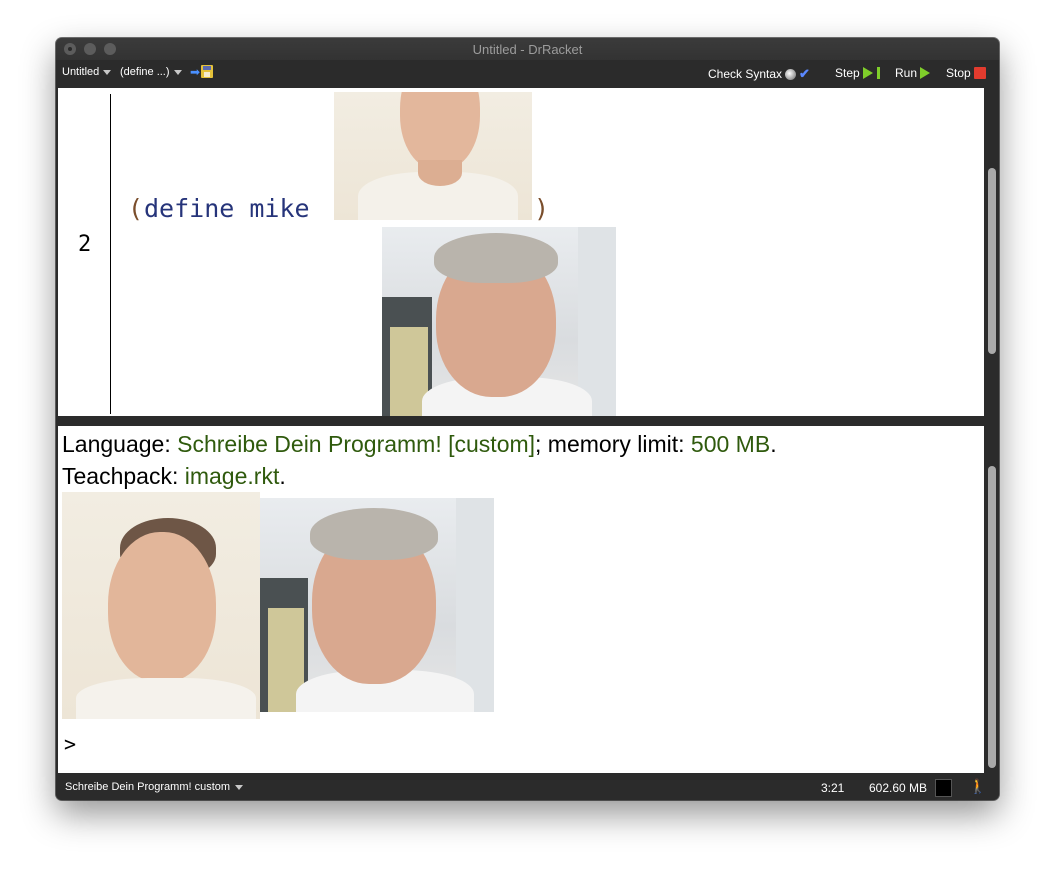 The width and height of the screenshot is (1055, 875). What do you see at coordinates (499, 321) in the screenshot?
I see `portrait-image-older-man` at bounding box center [499, 321].